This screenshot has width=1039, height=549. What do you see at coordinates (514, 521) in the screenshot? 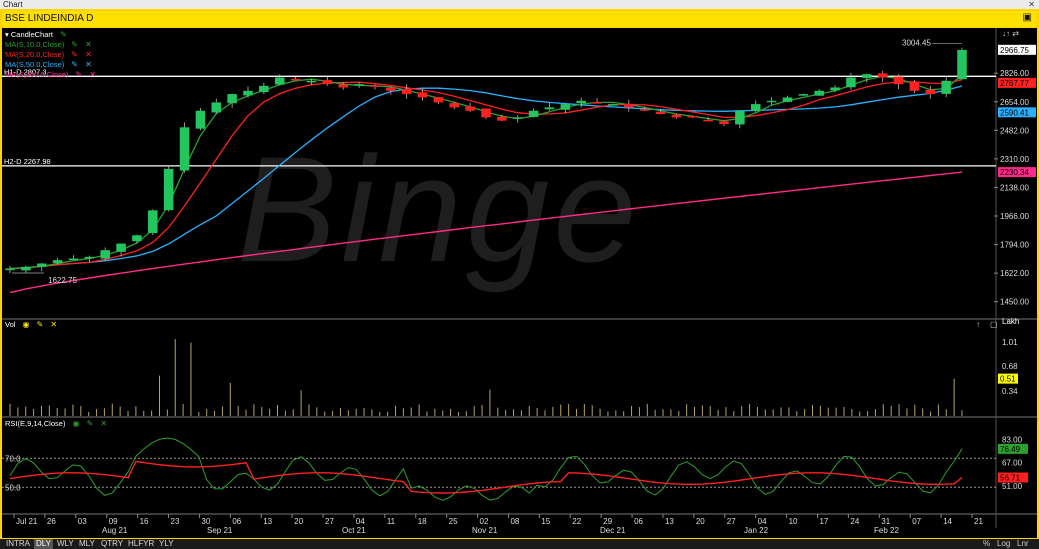
I see `x-axis-label: 08` at bounding box center [514, 521].